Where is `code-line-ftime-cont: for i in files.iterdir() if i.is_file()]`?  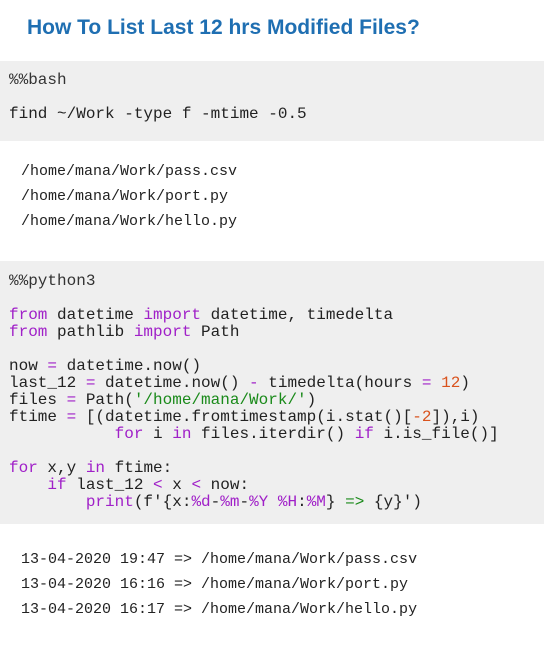
code-line-ftime-cont: for i in files.iterdir() if i.is_file()] is located at coordinates (306, 434).